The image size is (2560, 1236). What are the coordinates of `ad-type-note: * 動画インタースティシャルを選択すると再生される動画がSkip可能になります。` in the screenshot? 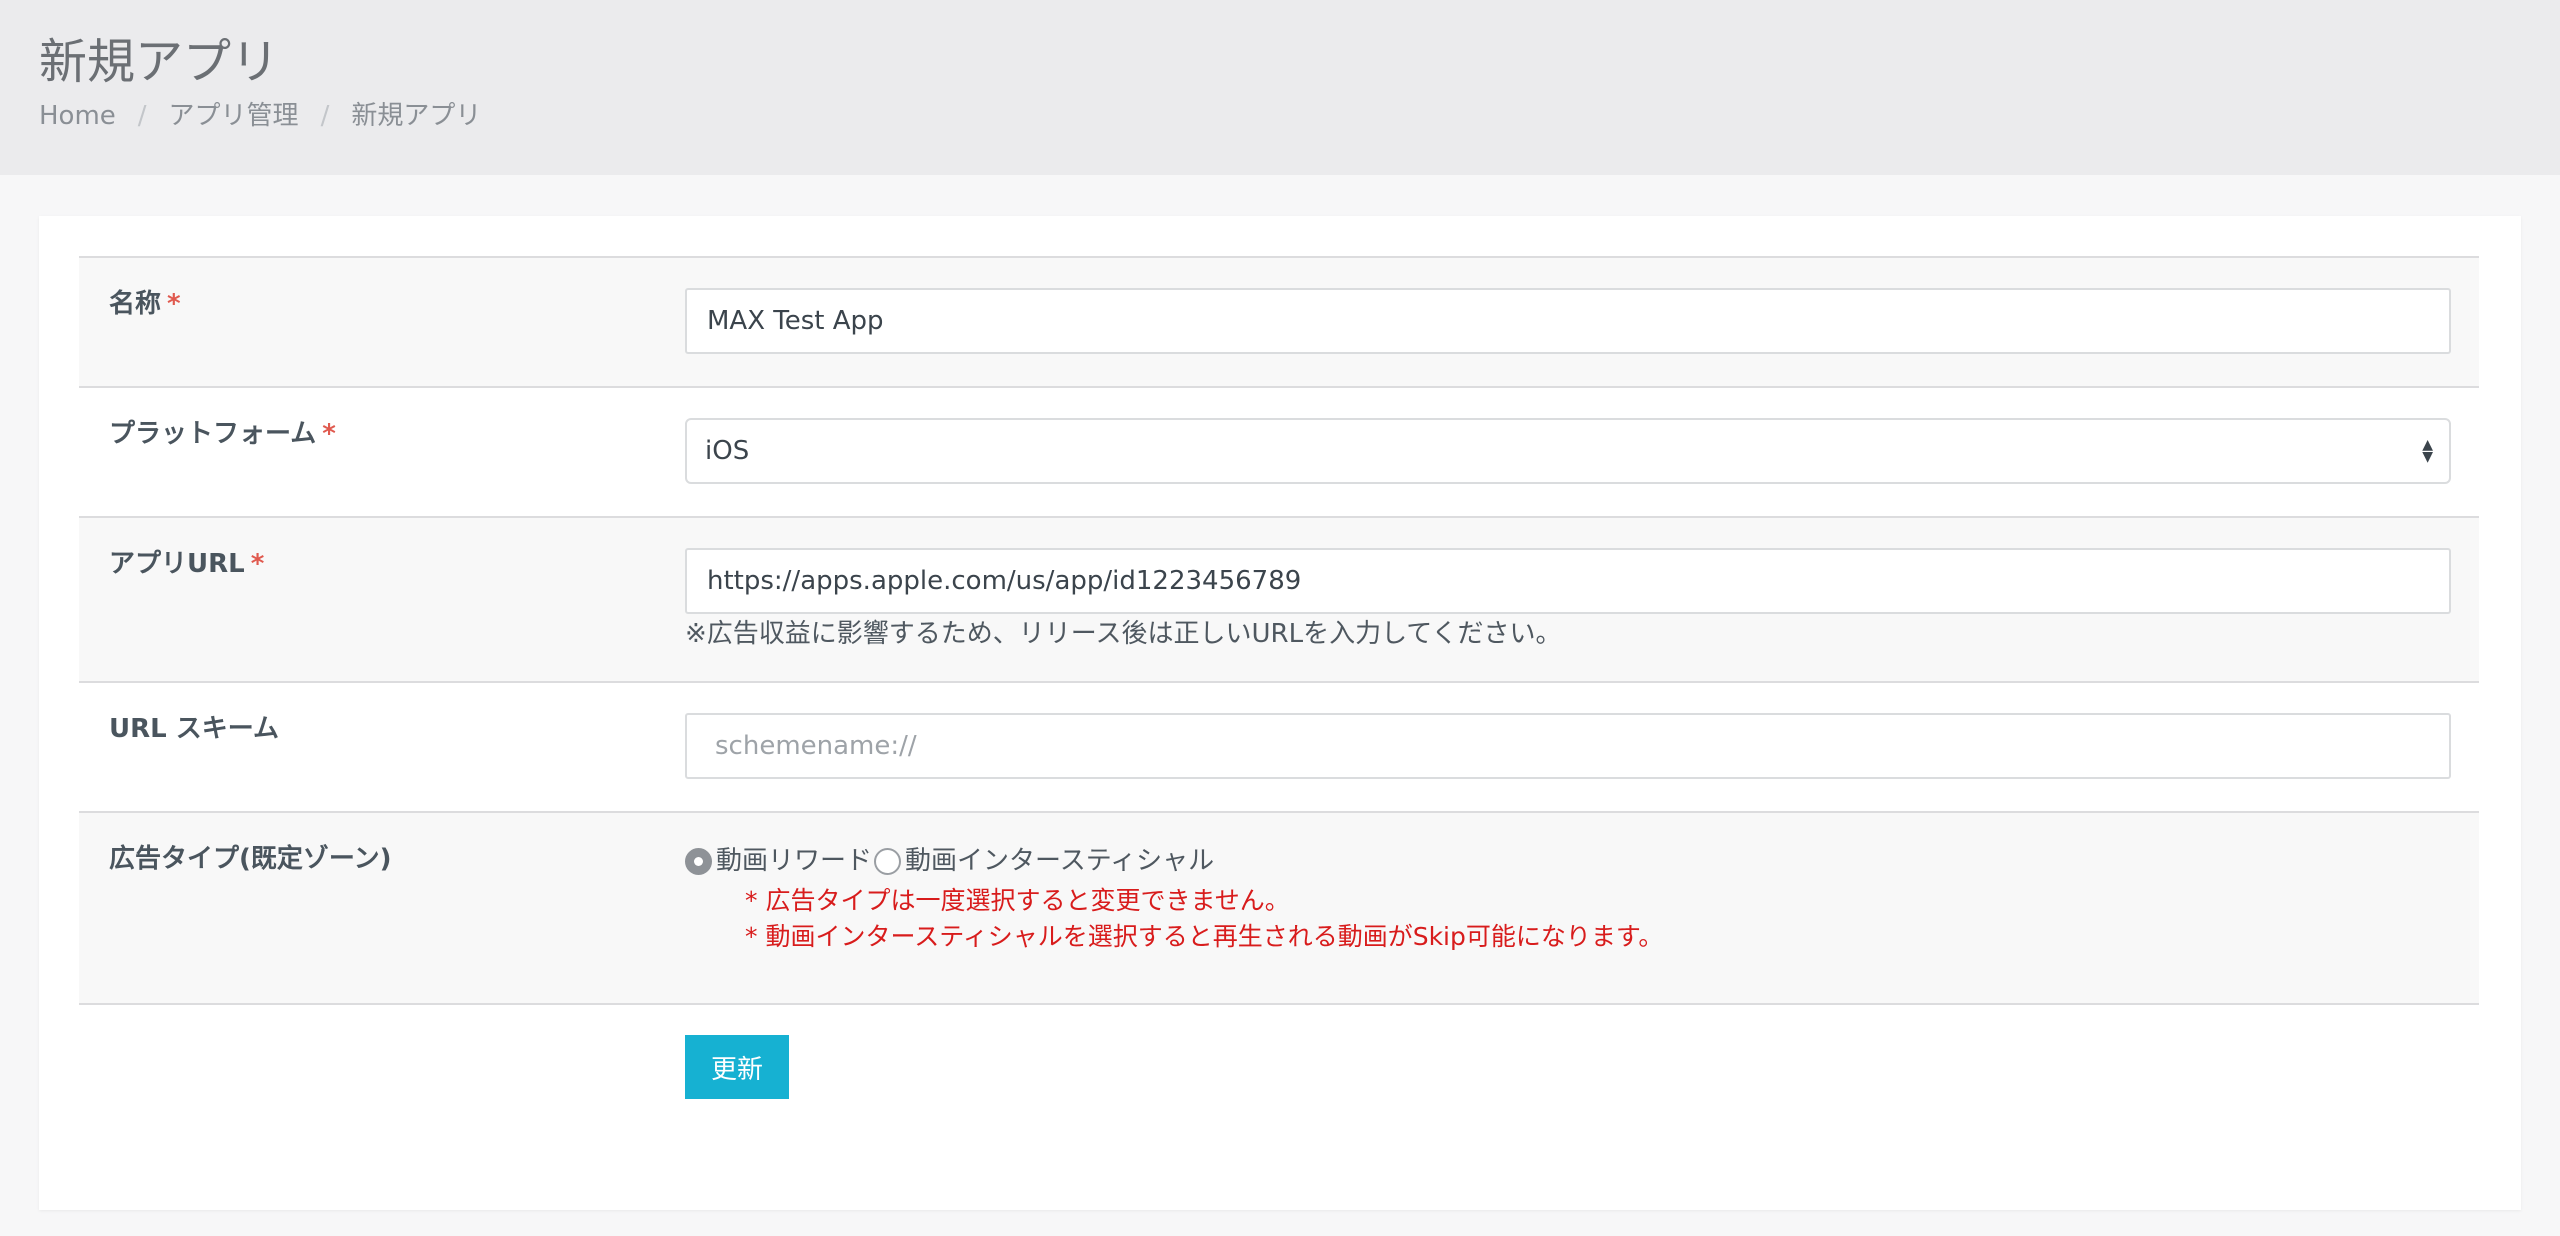 It's located at (1204, 936).